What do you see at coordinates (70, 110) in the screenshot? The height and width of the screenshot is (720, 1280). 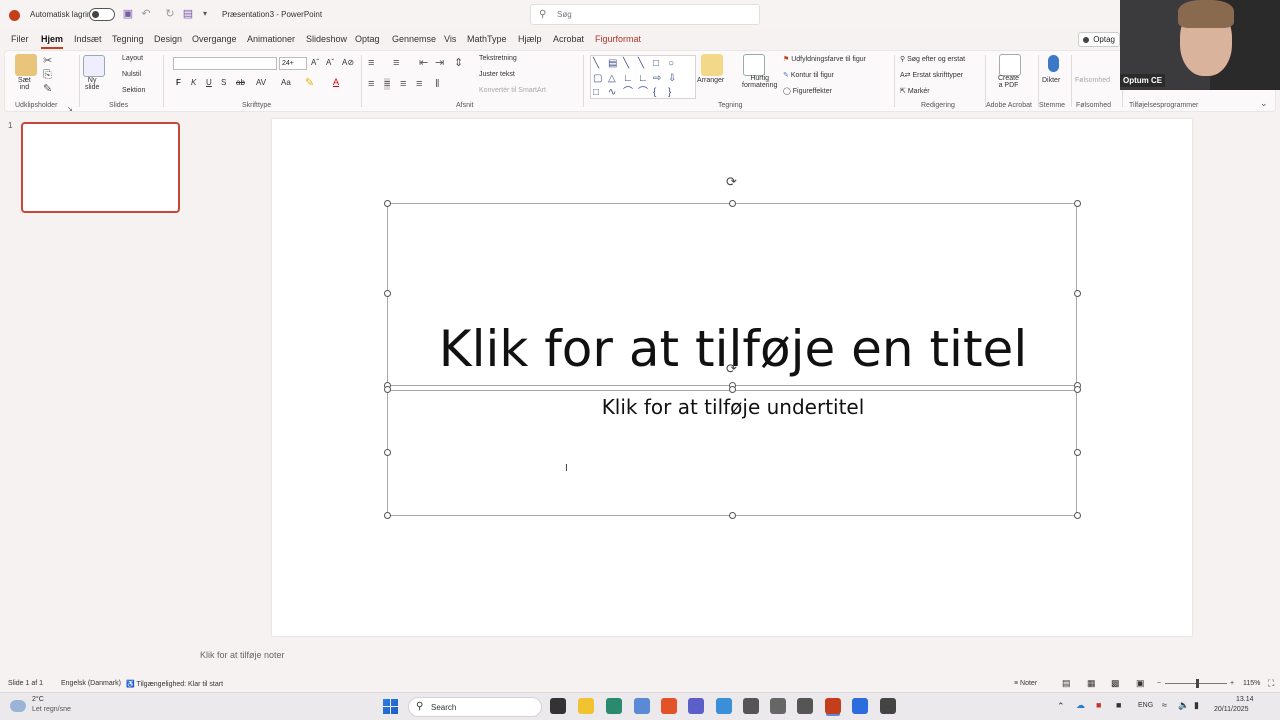 I see `clipboard-launcher-icon: ↘` at bounding box center [70, 110].